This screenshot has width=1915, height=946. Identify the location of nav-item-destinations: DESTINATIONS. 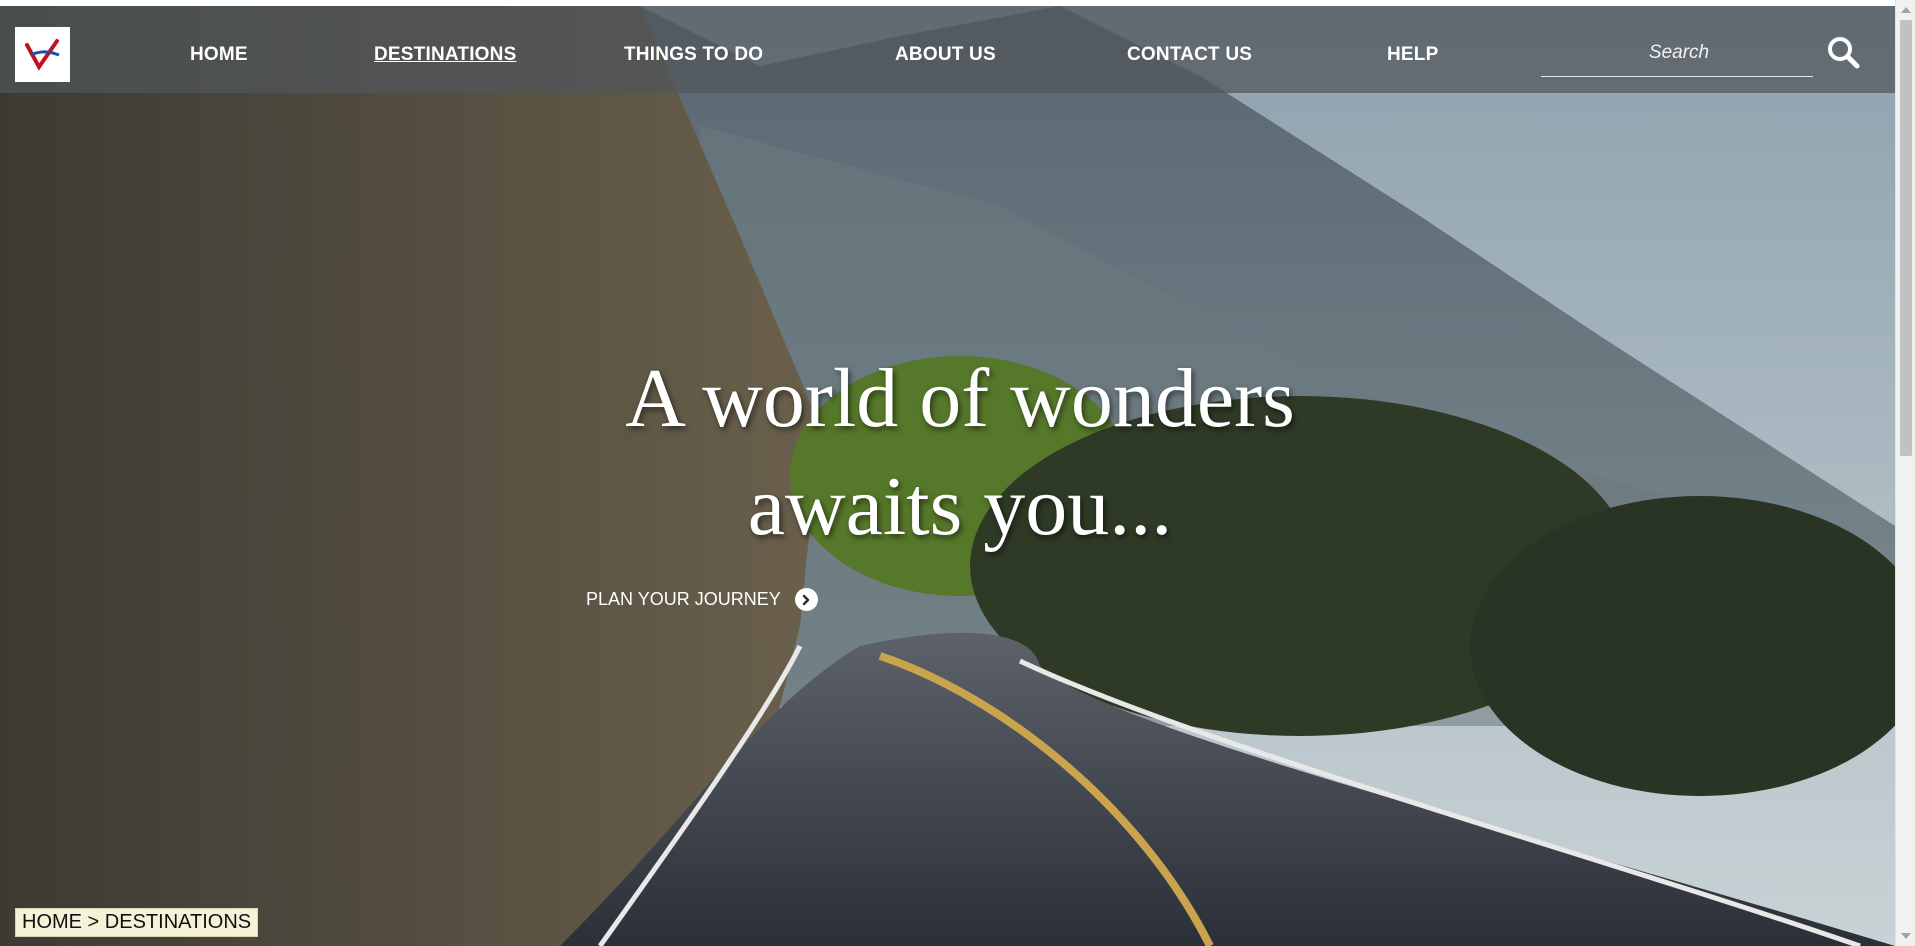
(445, 55).